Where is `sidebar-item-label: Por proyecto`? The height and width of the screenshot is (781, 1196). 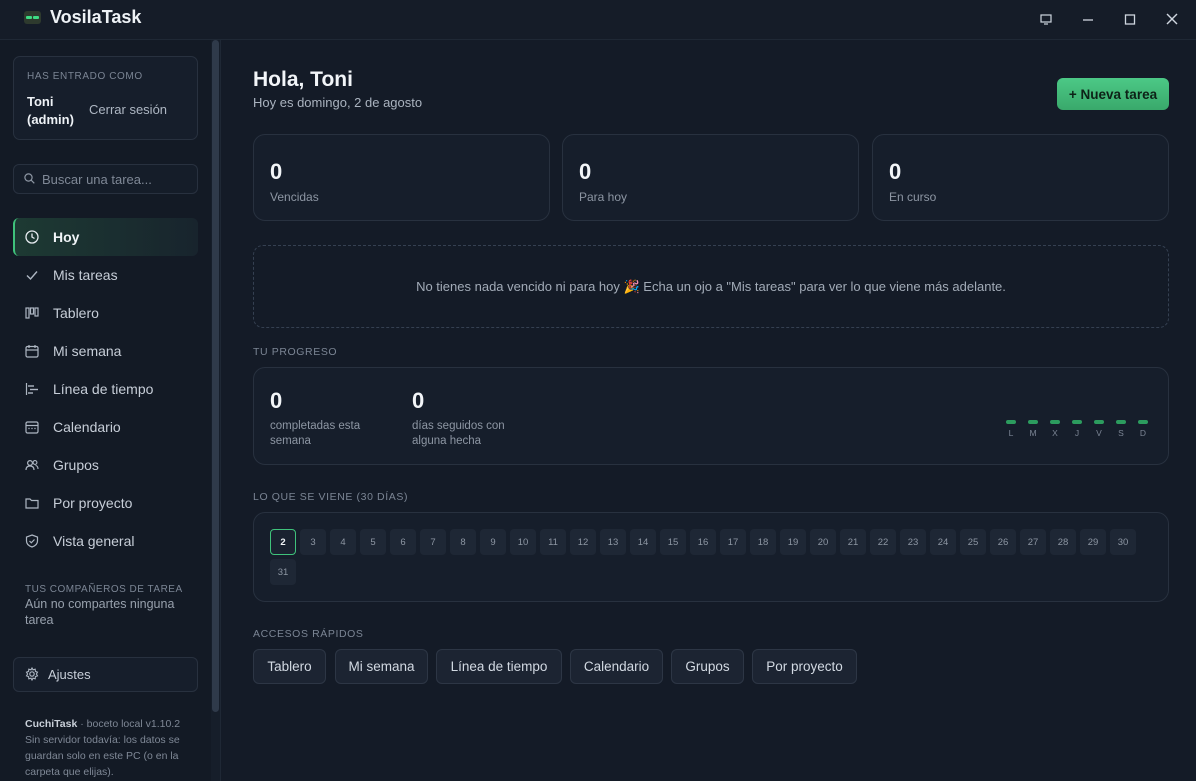
sidebar-item-label: Por proyecto is located at coordinates (93, 503).